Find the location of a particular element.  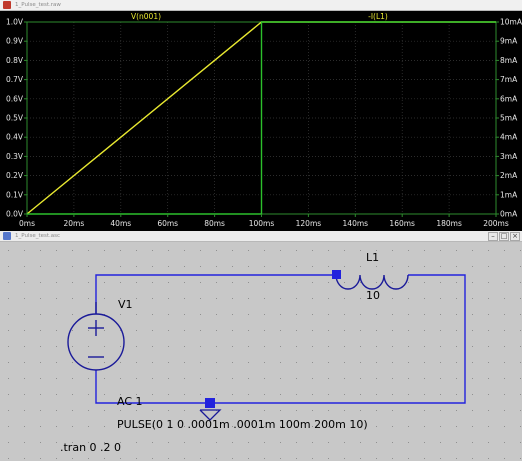

voltage-source-v1 is located at coordinates (96, 336).